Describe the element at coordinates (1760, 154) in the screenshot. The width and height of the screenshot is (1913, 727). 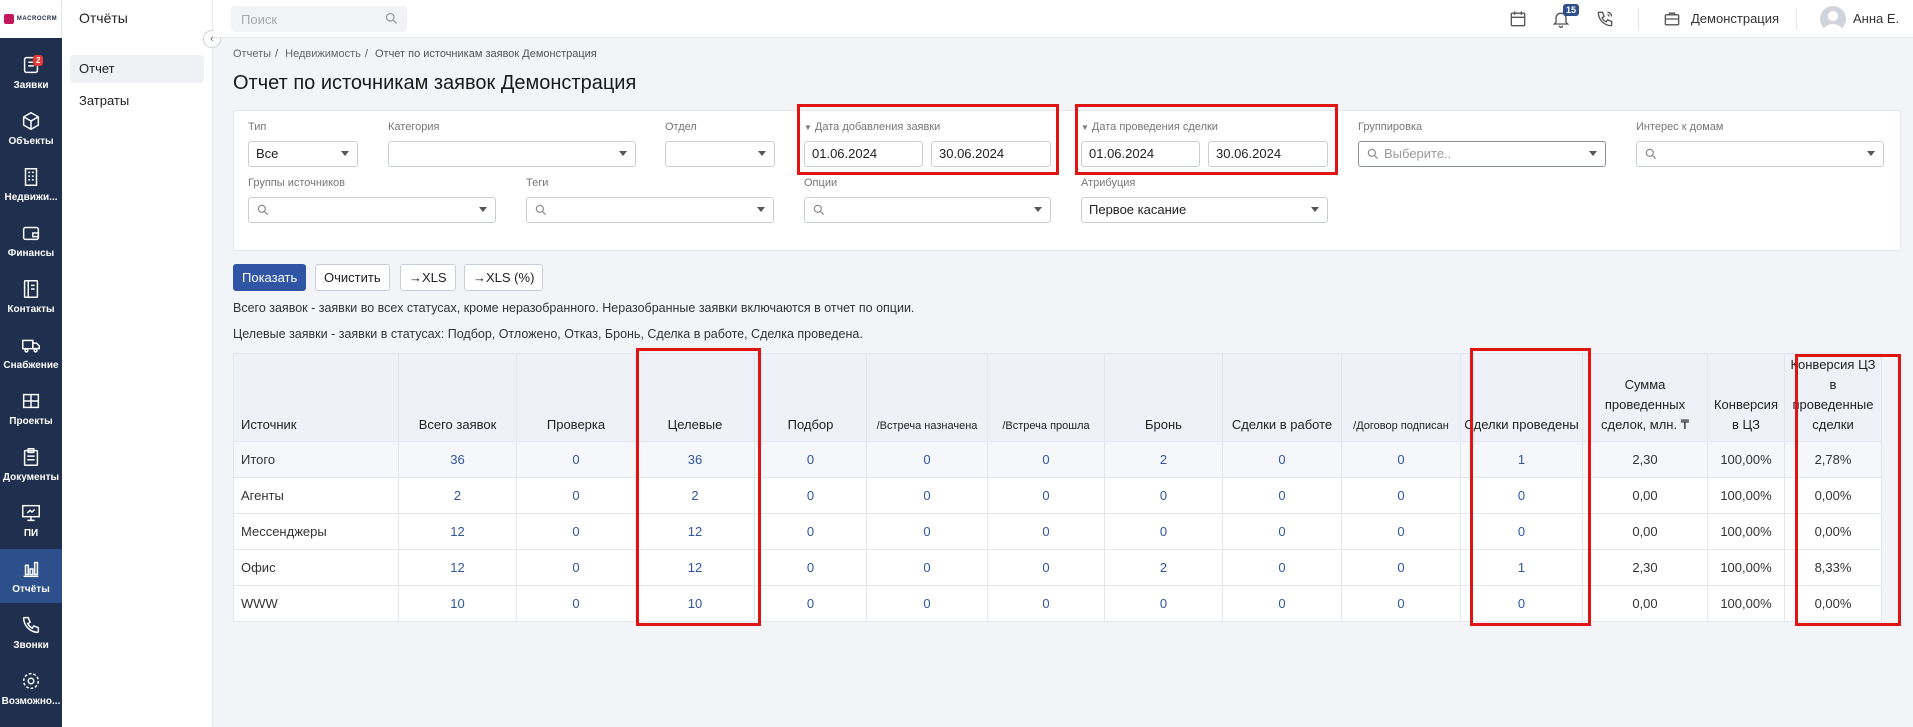
I see `interest-select` at that location.